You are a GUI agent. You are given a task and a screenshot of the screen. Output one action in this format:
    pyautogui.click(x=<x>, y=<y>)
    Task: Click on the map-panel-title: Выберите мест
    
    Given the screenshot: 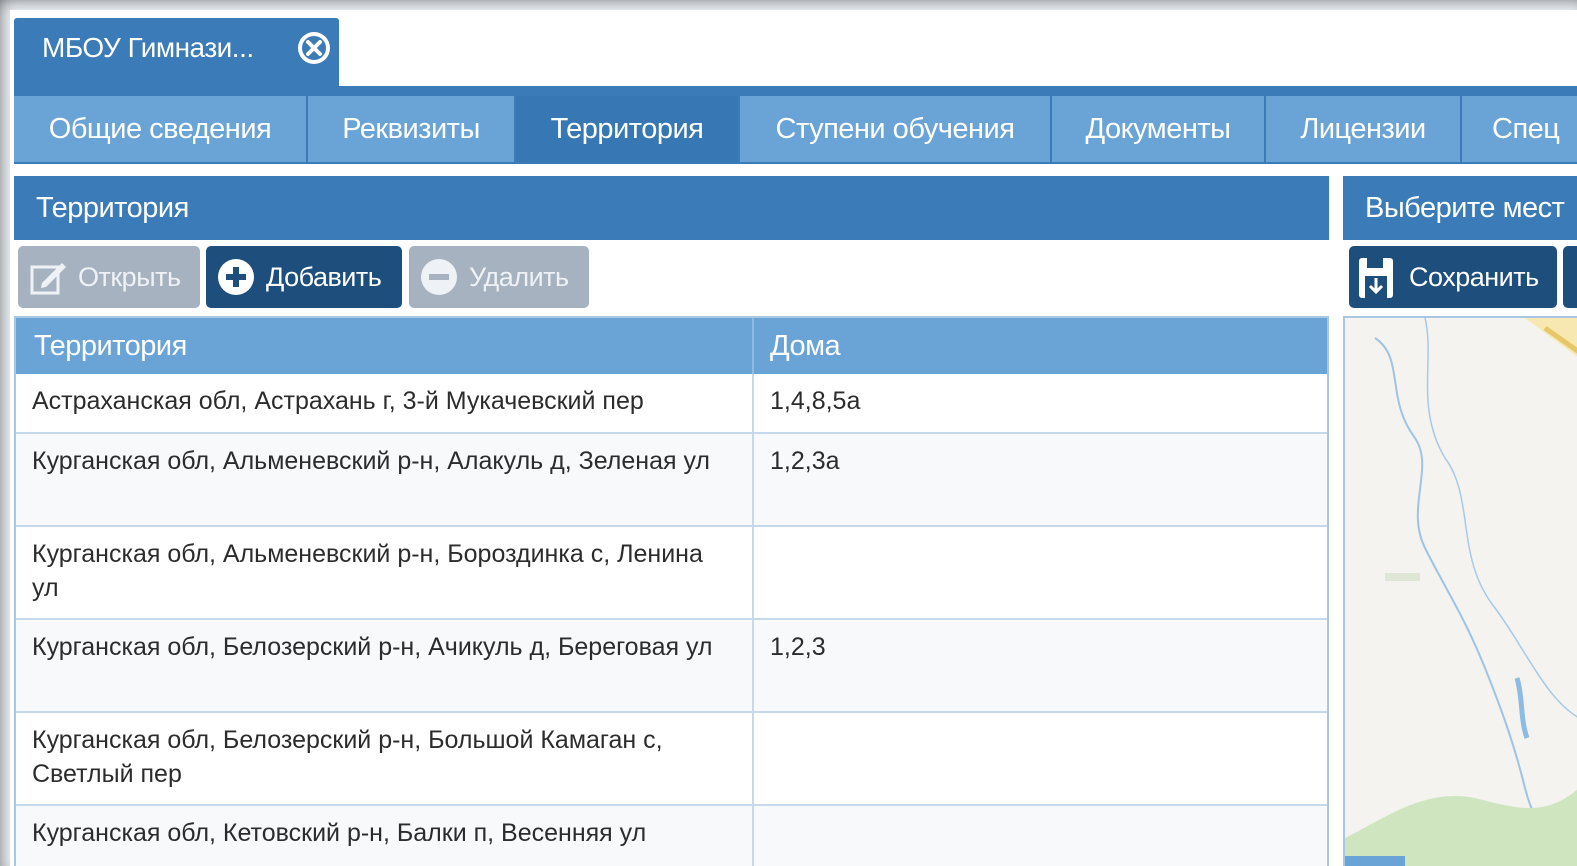 What is the action you would take?
    pyautogui.click(x=1465, y=208)
    